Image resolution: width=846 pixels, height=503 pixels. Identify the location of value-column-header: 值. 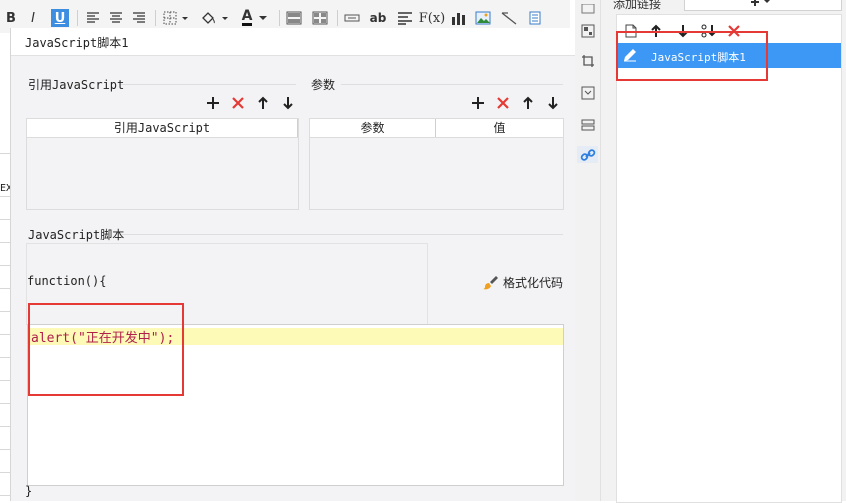
(499, 128).